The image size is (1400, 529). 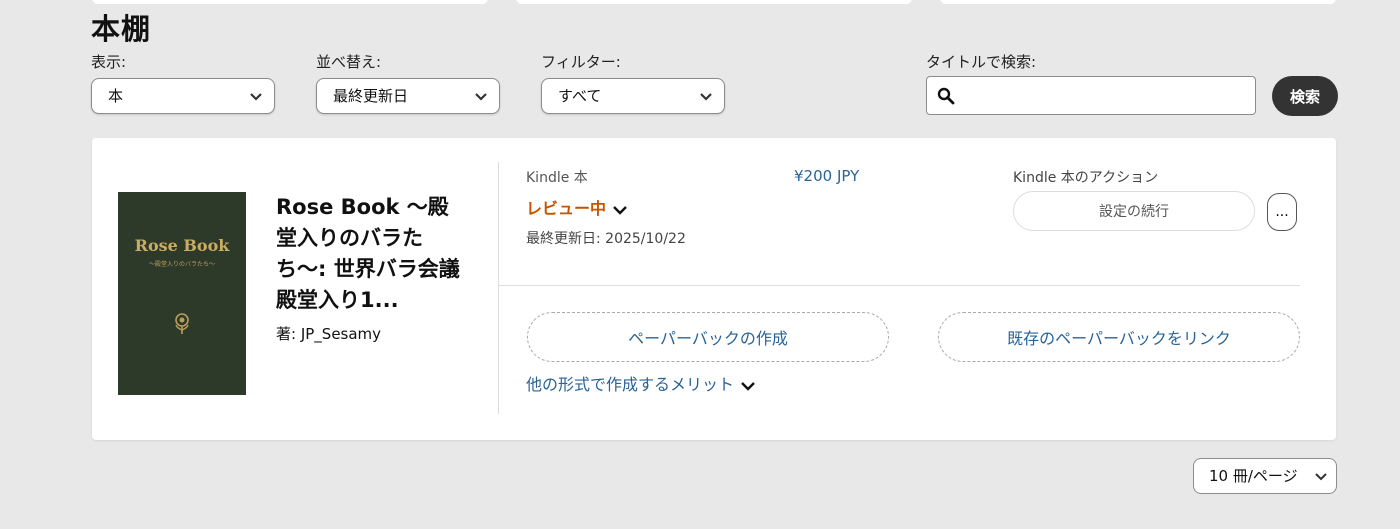 What do you see at coordinates (1305, 96) in the screenshot?
I see `search-button: 検索` at bounding box center [1305, 96].